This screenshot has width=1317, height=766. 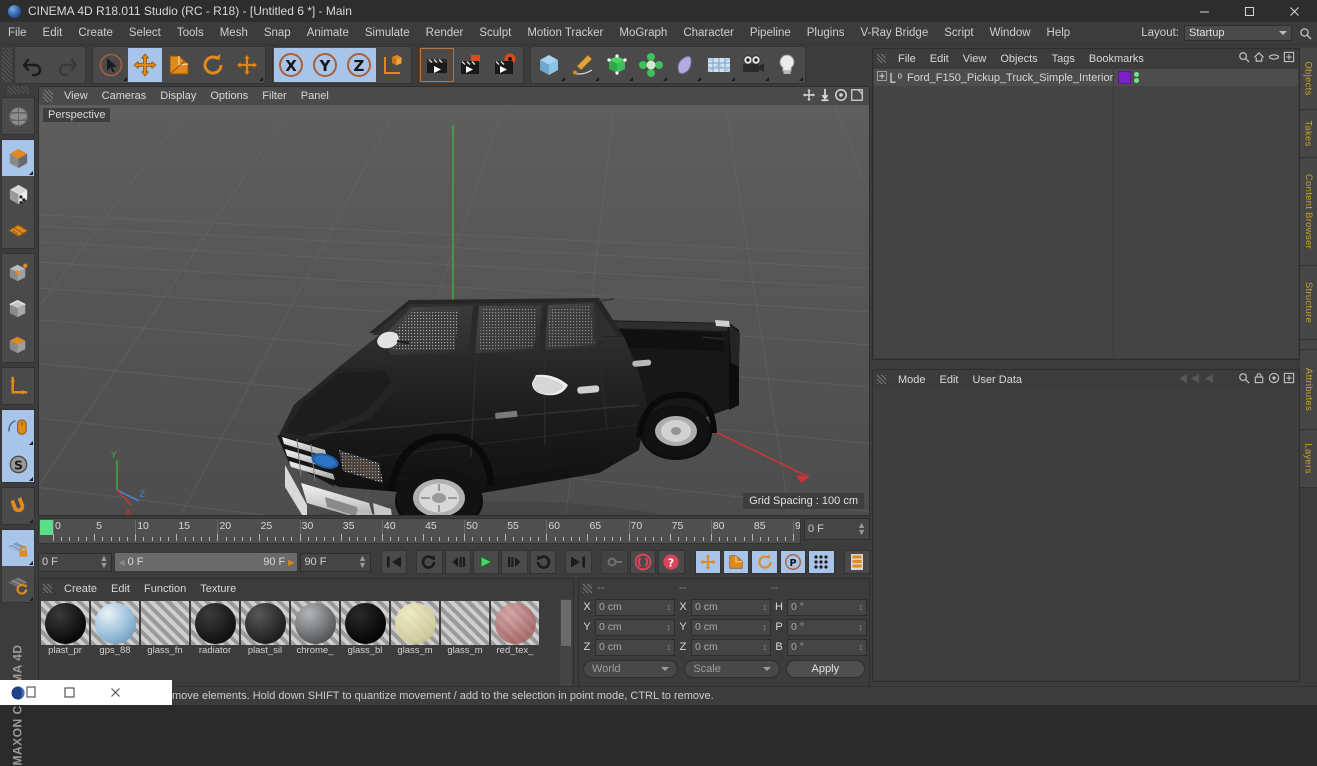 I want to click on autokeying-button, so click(x=614, y=562).